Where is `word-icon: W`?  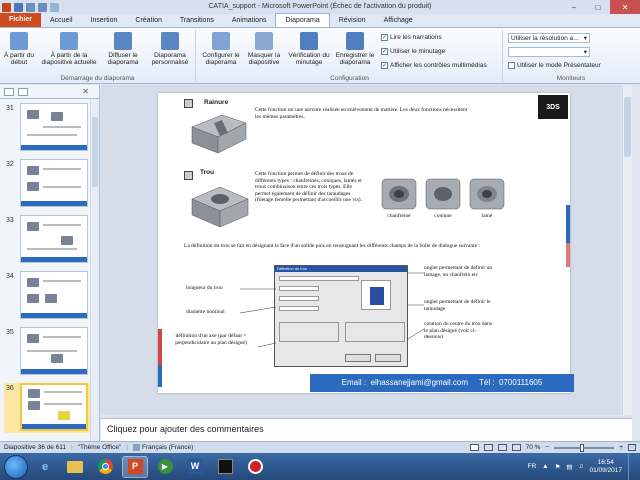
word-icon: W is located at coordinates (195, 467).